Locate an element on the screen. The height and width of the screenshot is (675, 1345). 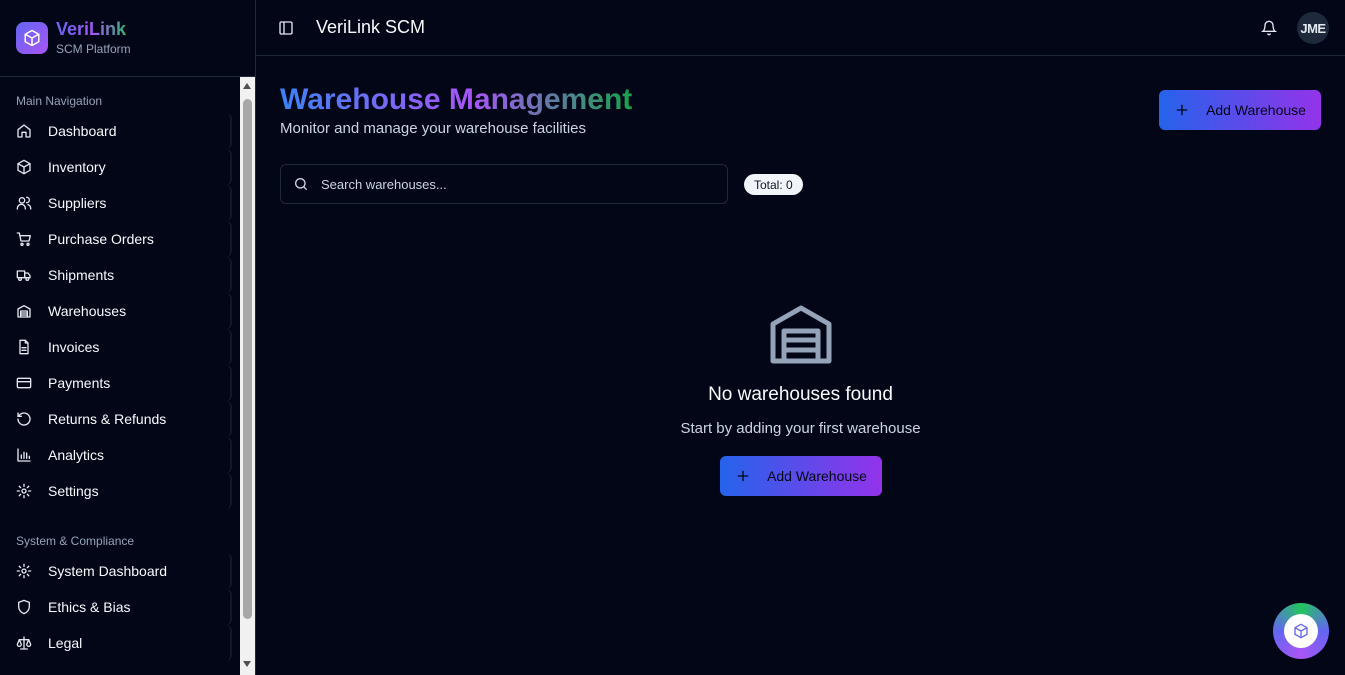
sidebar-item-label: Legal is located at coordinates (65, 643).